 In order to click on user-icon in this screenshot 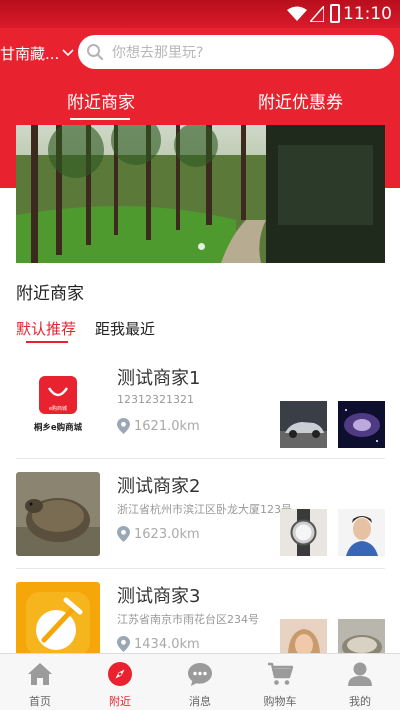, I will do `click(360, 674)`.